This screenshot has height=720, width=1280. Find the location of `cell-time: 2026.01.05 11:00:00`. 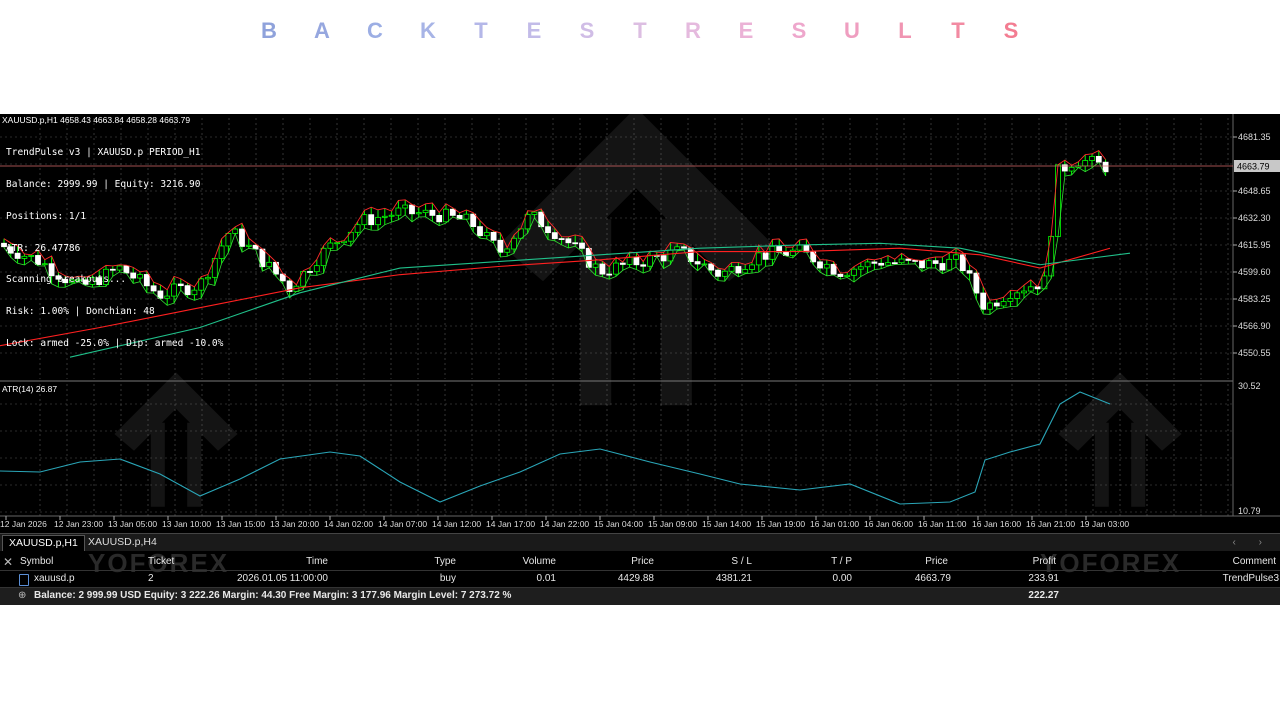

cell-time: 2026.01.05 11:00:00 is located at coordinates (282, 578).